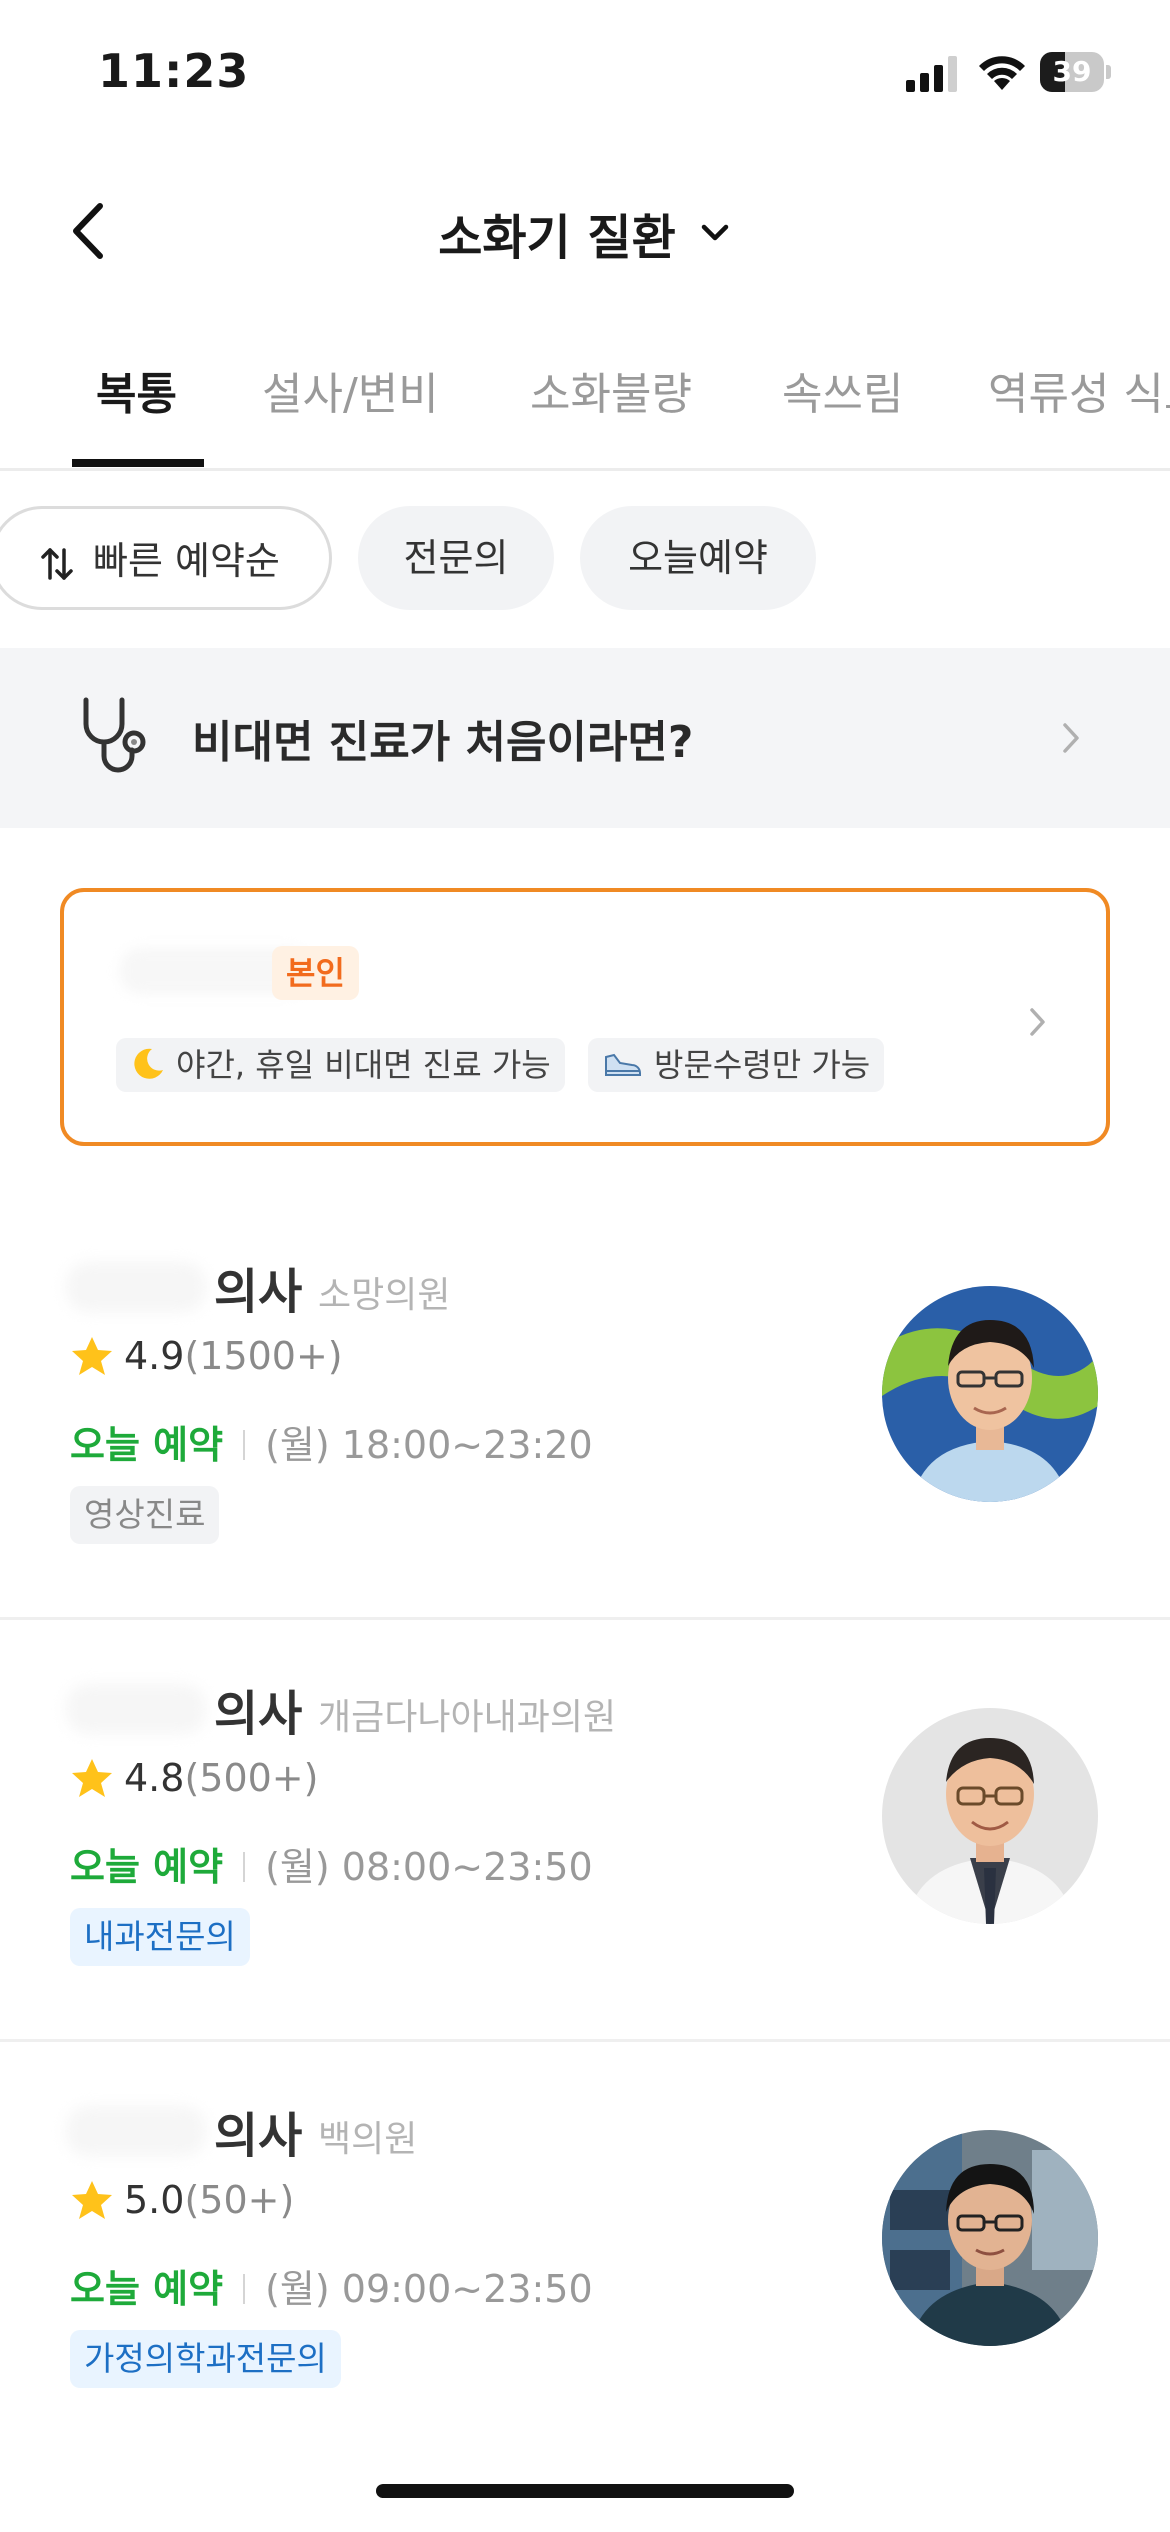  I want to click on night-holiday-tag: 야간, 휴일 비대면 진료 가능, so click(340, 1065).